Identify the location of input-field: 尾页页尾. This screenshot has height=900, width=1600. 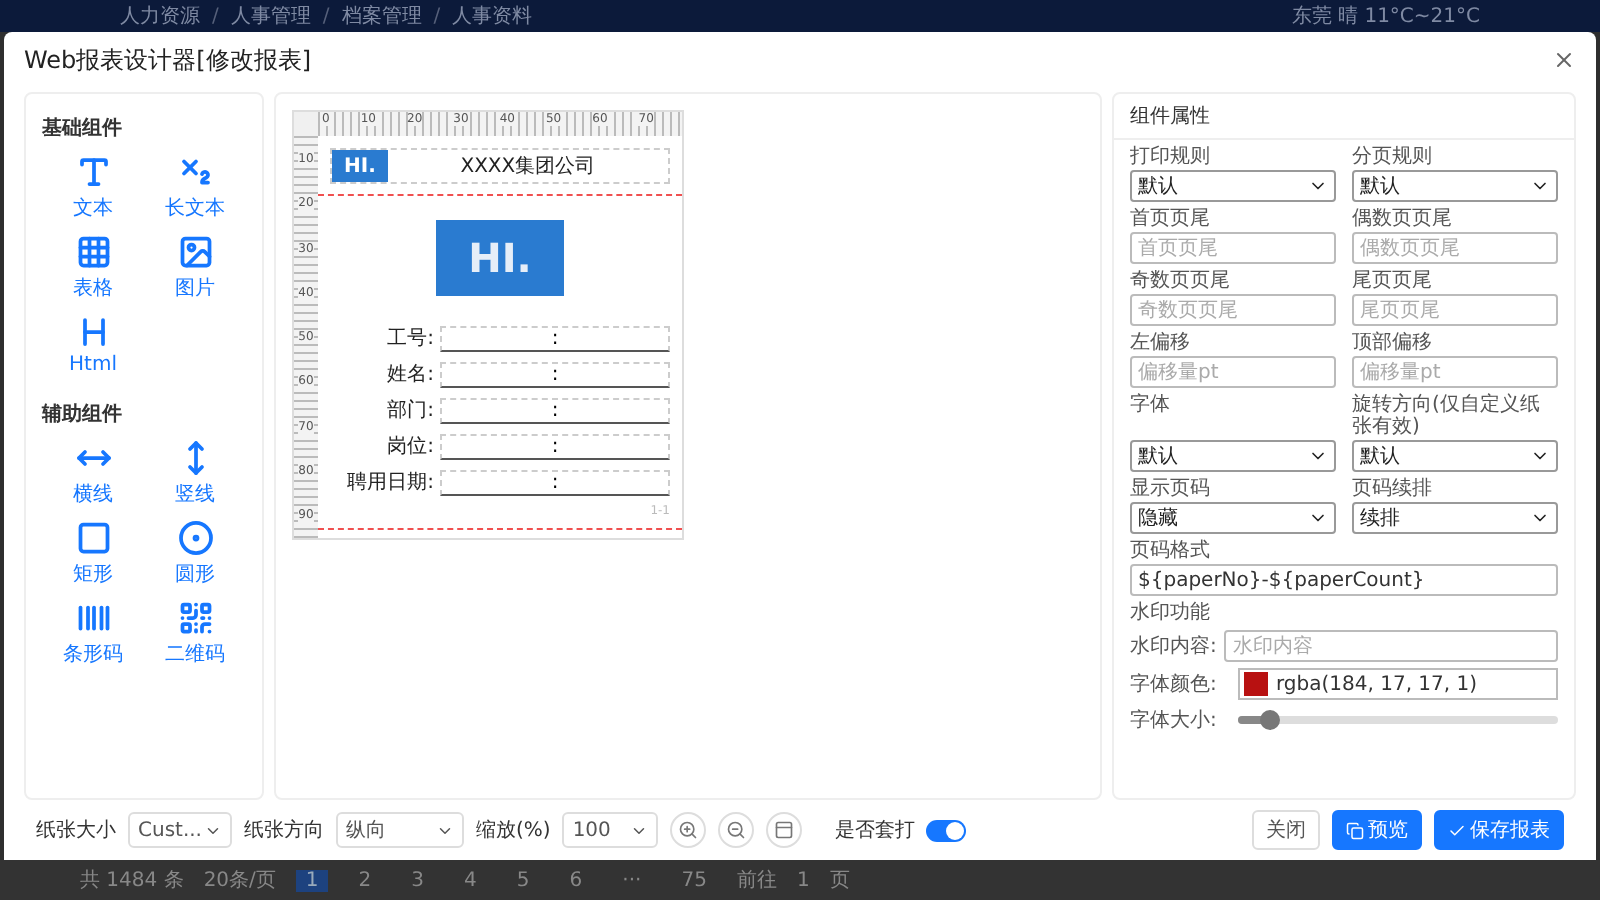
(1455, 310).